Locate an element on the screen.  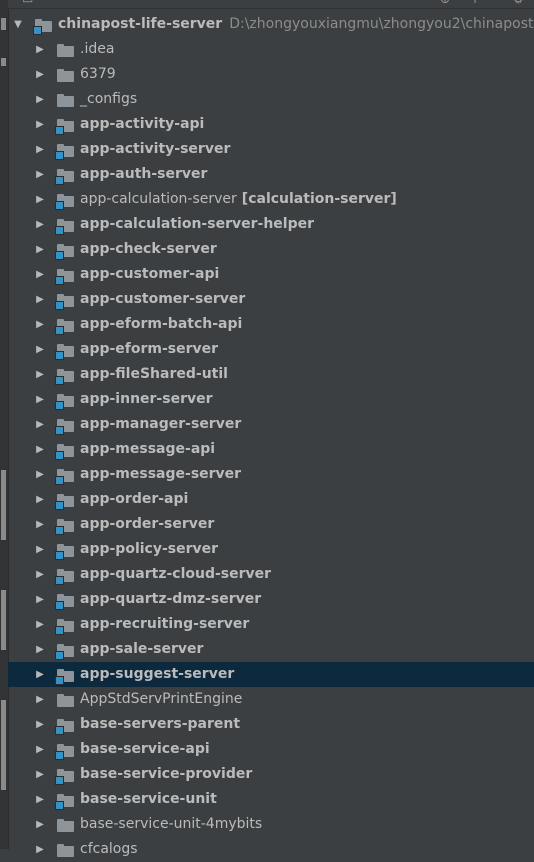
tree-row: ▶ app-activity-server is located at coordinates (271, 149).